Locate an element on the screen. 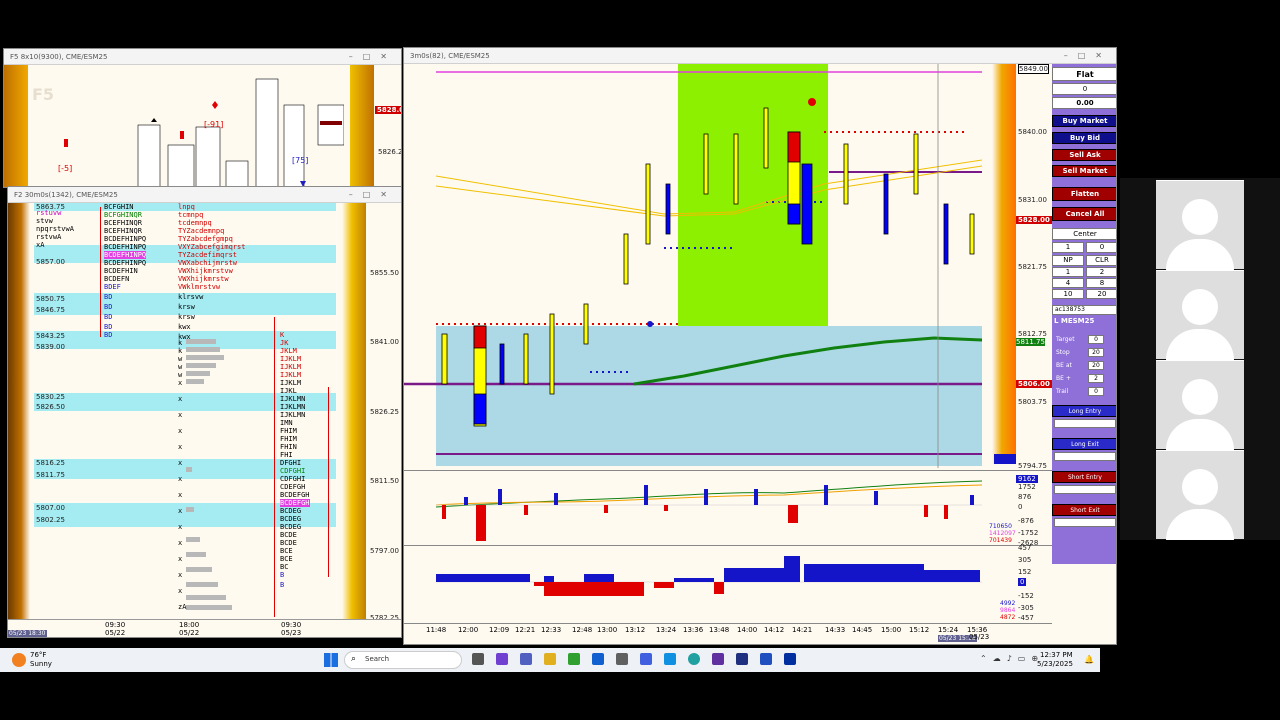 The image size is (1280, 720). window-titlebar: 3m0s(82), CME/ESM25 –□✕ is located at coordinates (760, 56).